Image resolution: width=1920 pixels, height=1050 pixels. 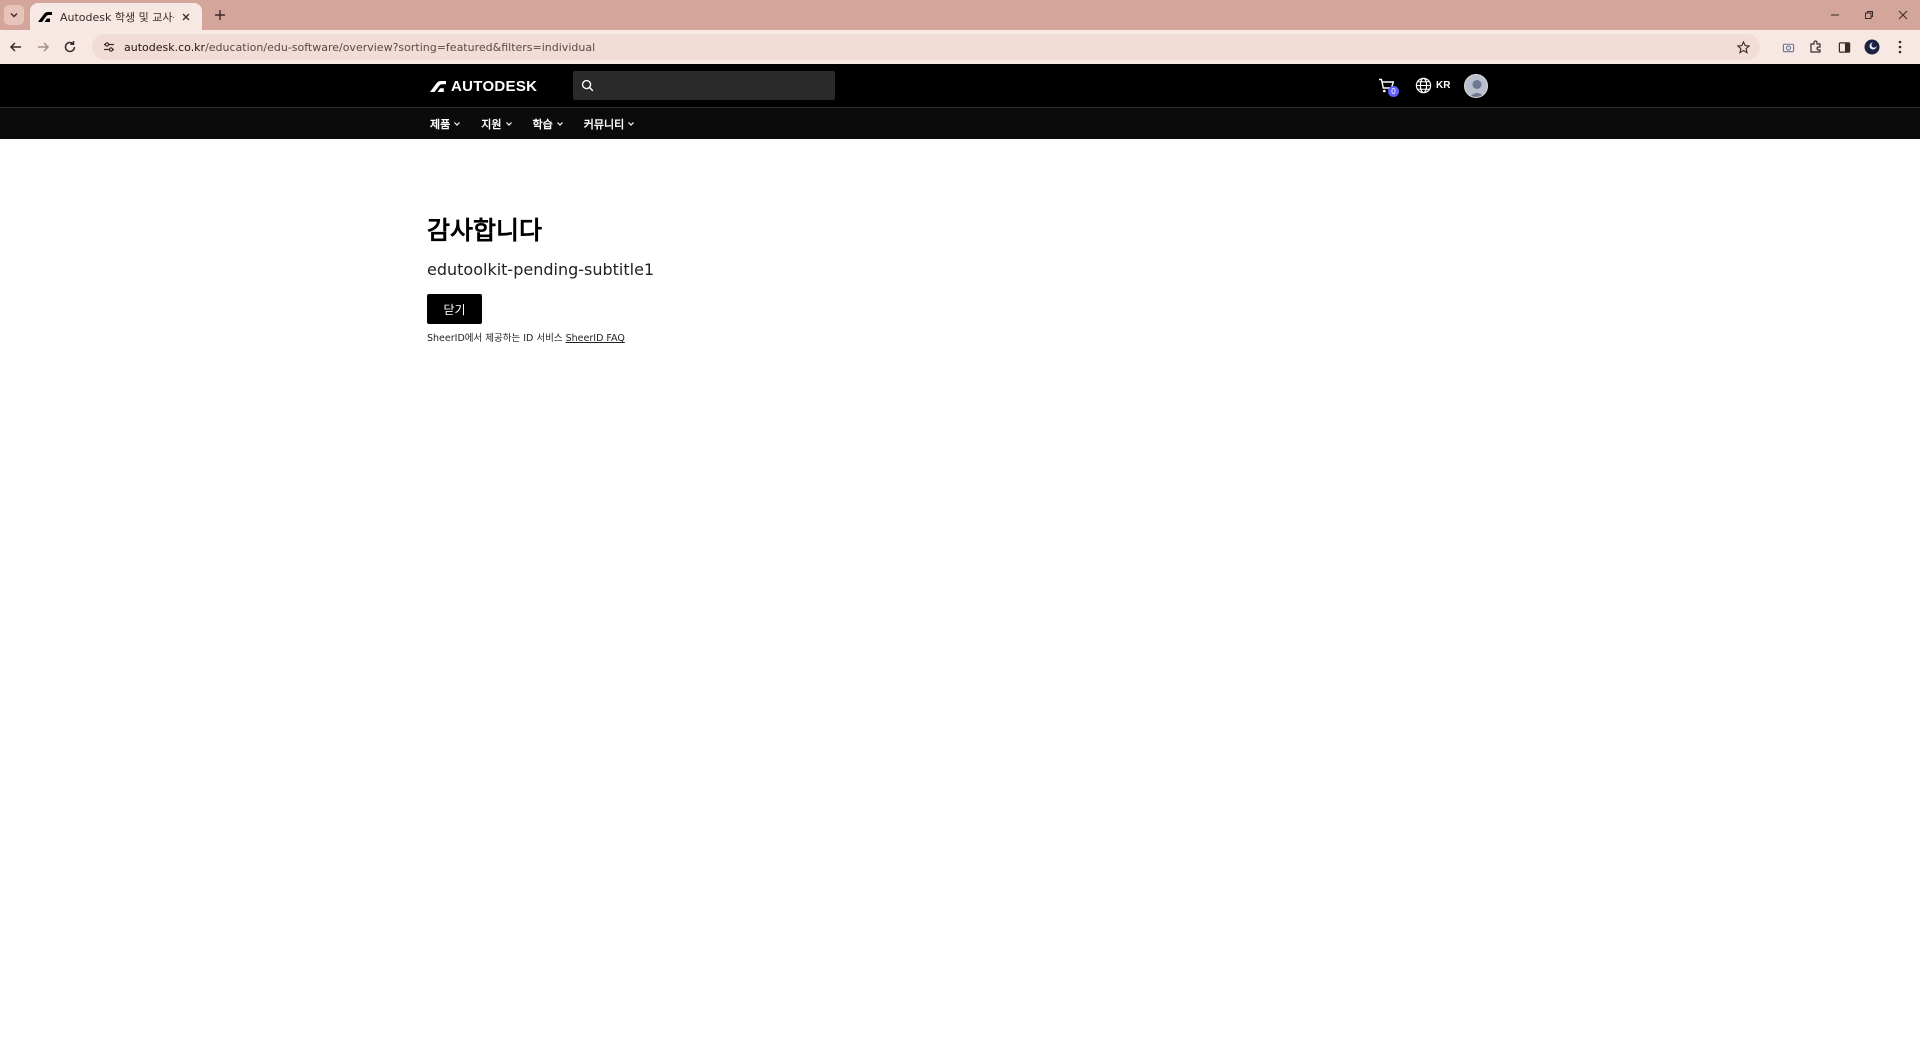 I want to click on minimize-icon, so click(x=1835, y=15).